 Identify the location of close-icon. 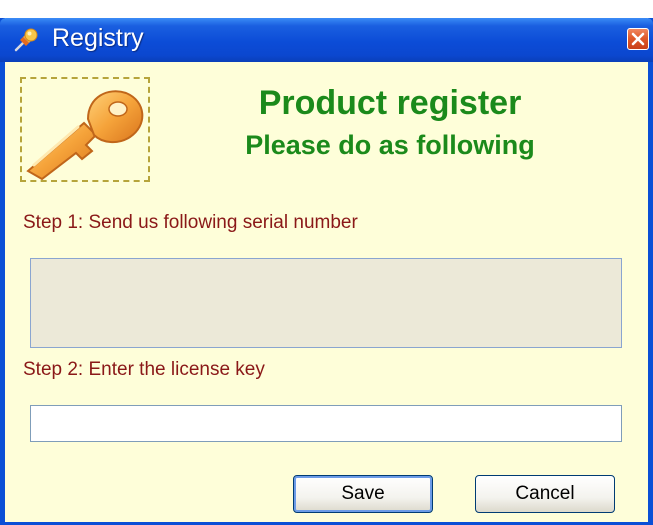
(638, 39).